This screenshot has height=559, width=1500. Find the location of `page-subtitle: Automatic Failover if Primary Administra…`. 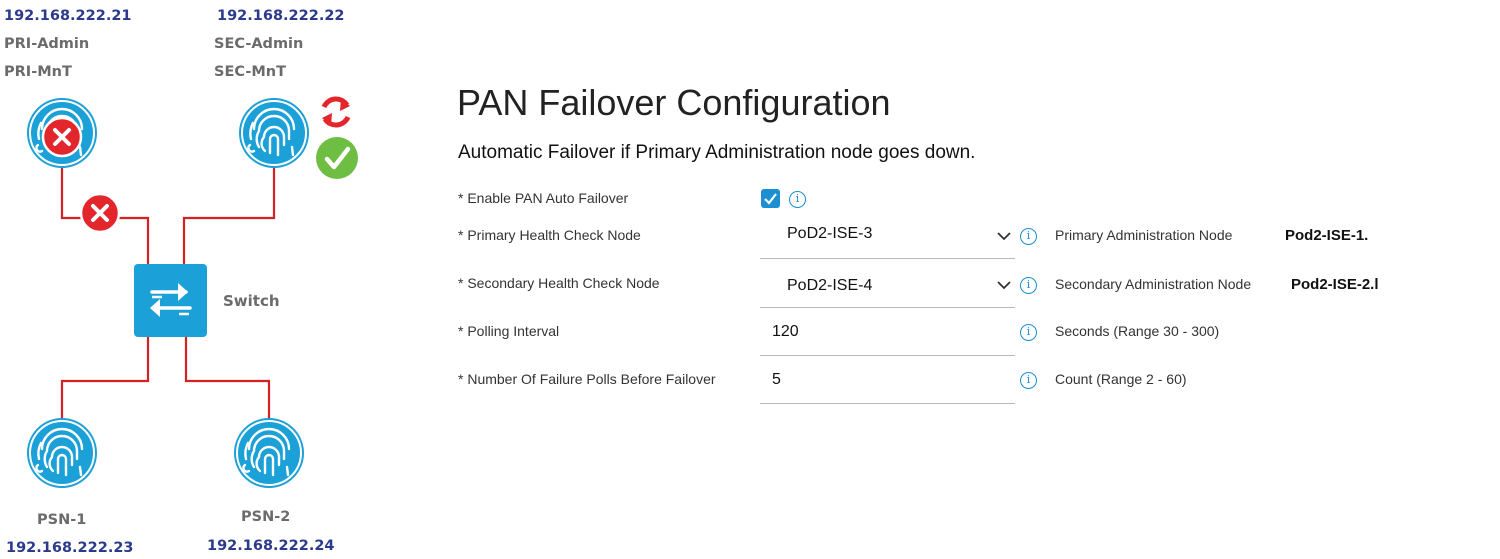

page-subtitle: Automatic Failover if Primary Administra… is located at coordinates (717, 152).